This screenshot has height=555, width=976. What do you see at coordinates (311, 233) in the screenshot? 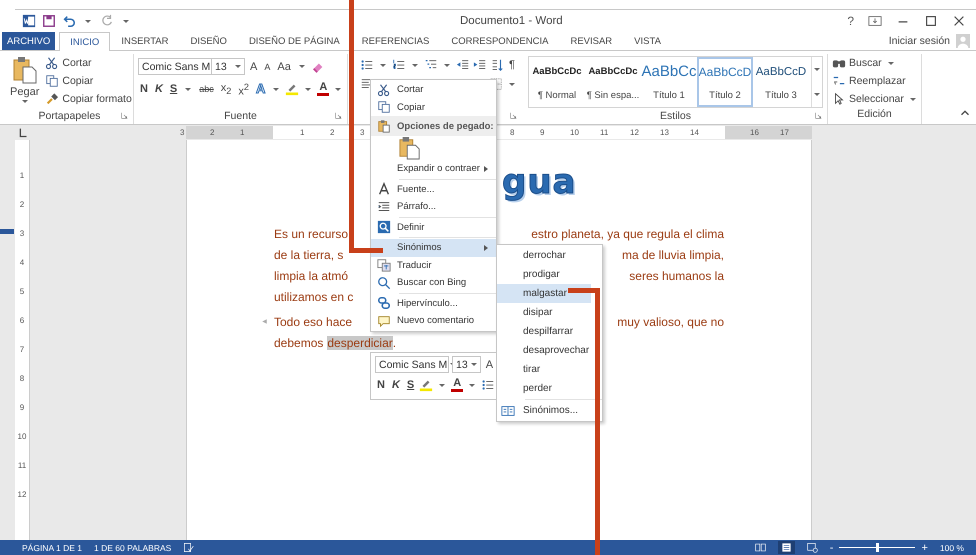
I see `body-text: Es un recurso` at bounding box center [311, 233].